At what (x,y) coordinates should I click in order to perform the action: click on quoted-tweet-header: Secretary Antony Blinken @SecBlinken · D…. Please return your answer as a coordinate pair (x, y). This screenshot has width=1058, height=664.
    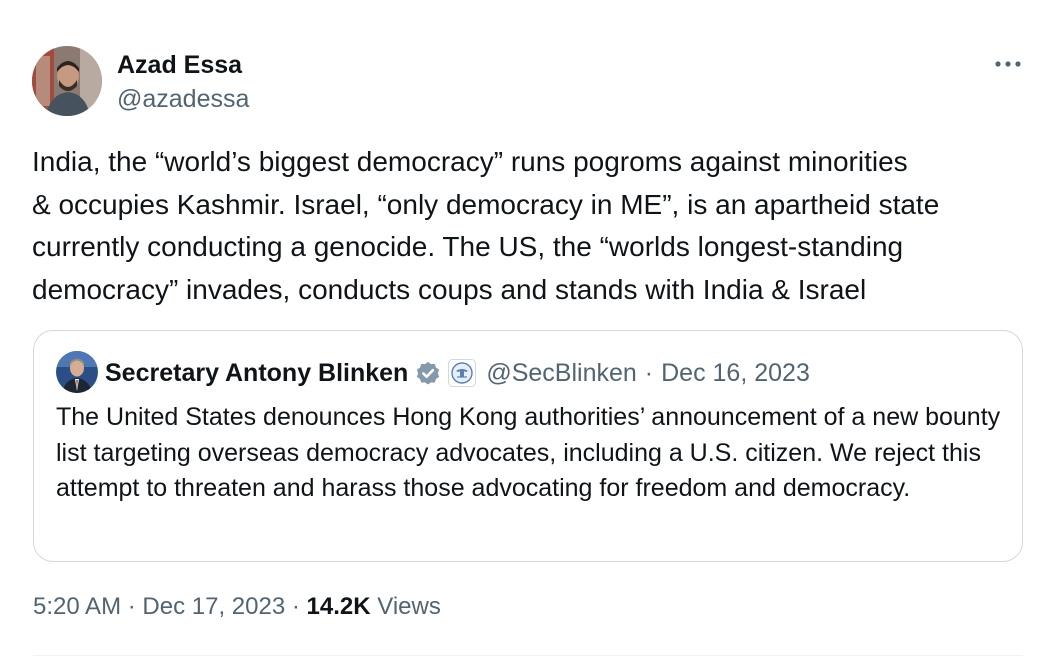
    Looking at the image, I should click on (457, 373).